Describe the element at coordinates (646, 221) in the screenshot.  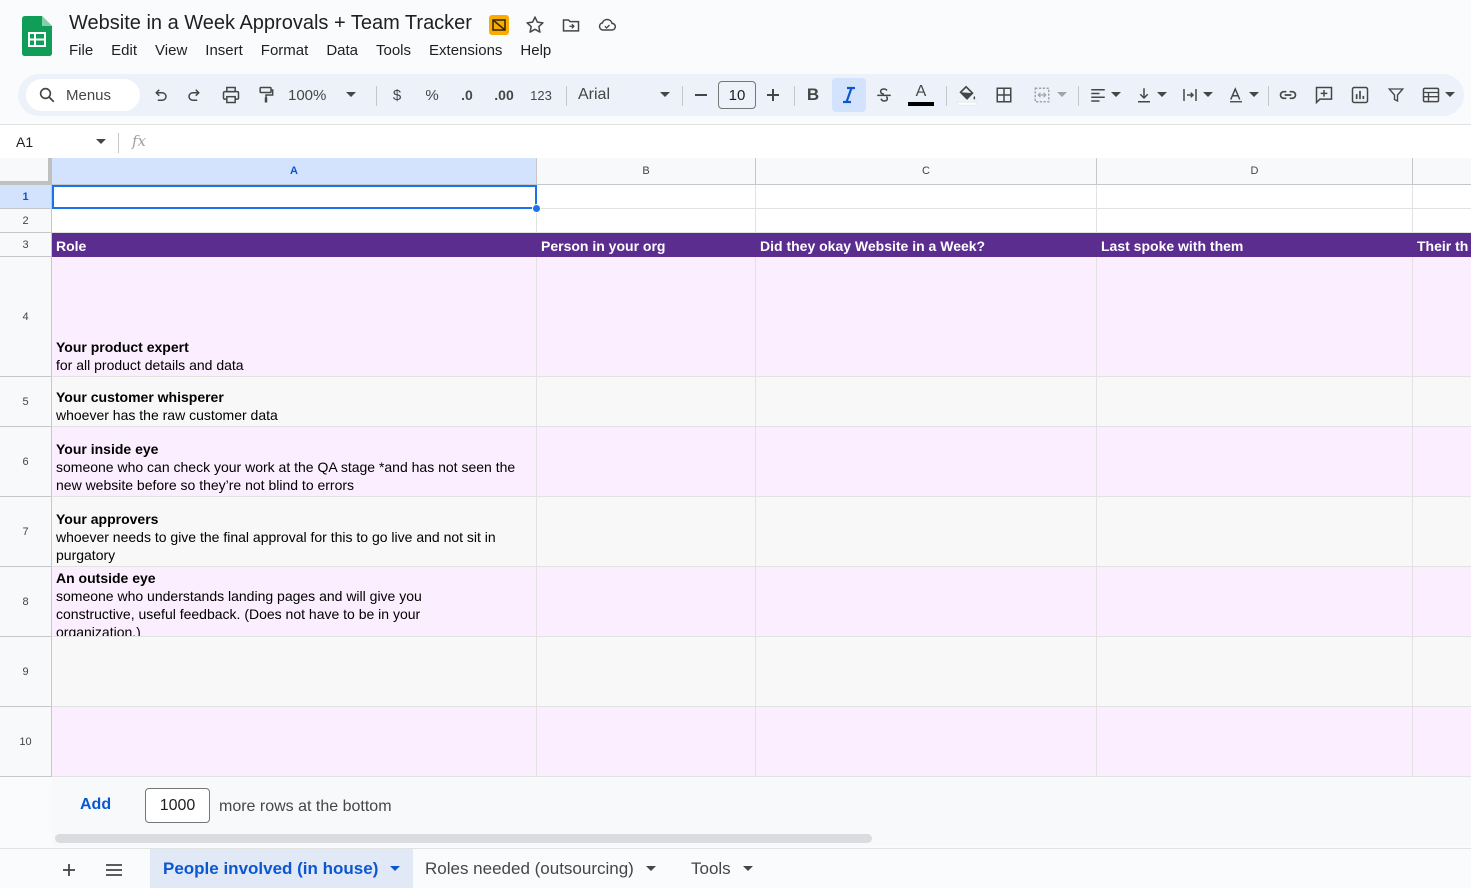
I see `cell-b2` at that location.